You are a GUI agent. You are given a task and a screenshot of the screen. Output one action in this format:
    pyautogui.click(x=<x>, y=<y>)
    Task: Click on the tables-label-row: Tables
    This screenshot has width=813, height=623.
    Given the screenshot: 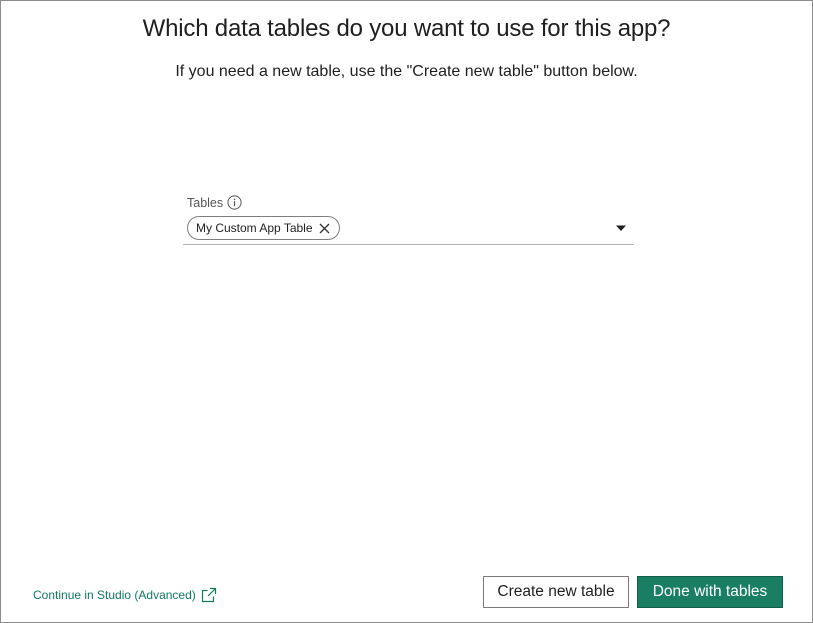 What is the action you would take?
    pyautogui.click(x=410, y=202)
    